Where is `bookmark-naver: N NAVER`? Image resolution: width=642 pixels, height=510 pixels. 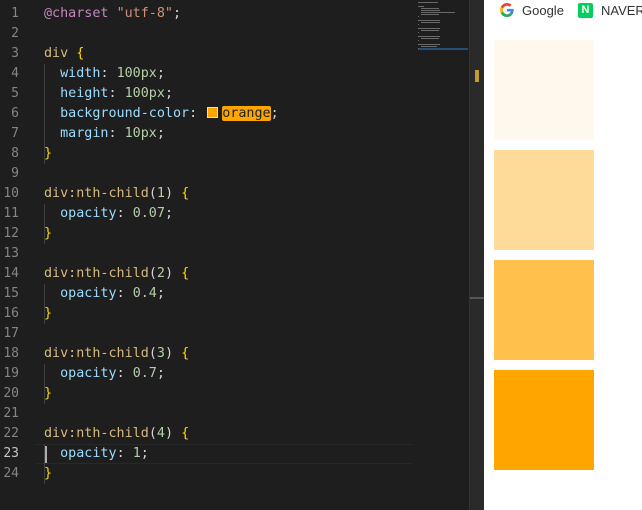
bookmark-naver: N NAVER is located at coordinates (610, 10).